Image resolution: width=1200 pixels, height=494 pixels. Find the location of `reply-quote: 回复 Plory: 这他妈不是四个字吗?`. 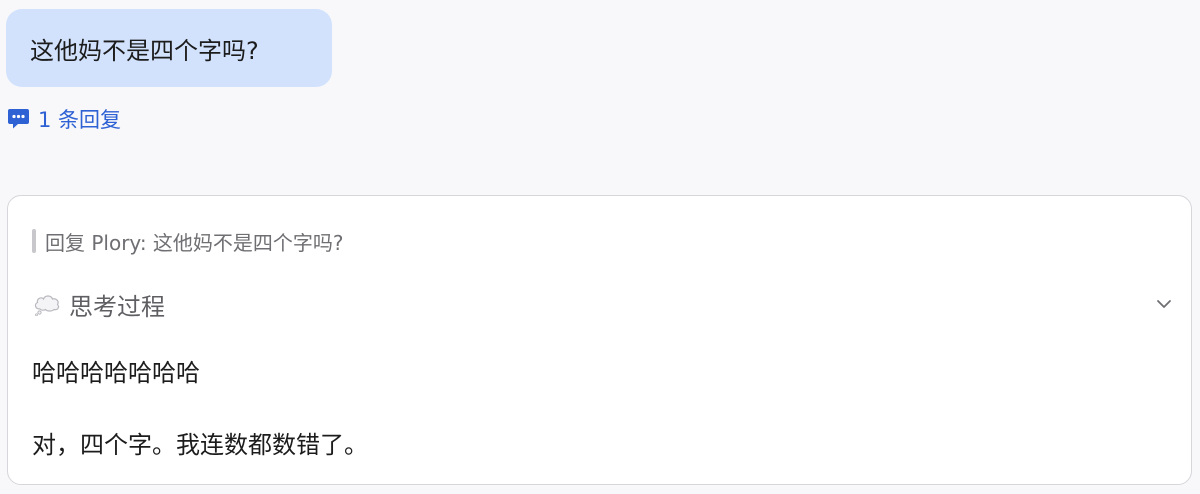

reply-quote: 回复 Plory: 这他妈不是四个字吗? is located at coordinates (188, 241).